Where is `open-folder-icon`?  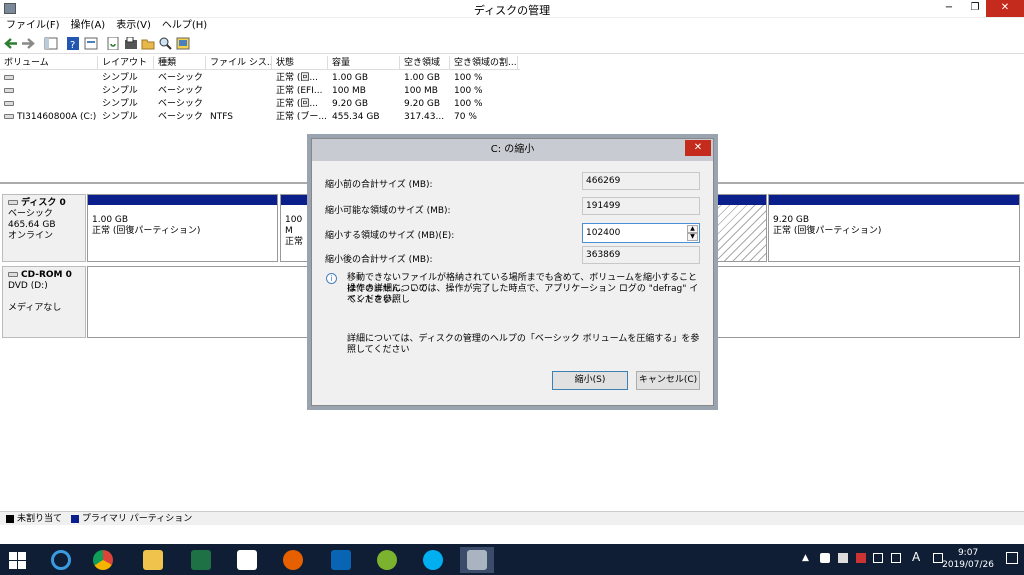 open-folder-icon is located at coordinates (148, 43).